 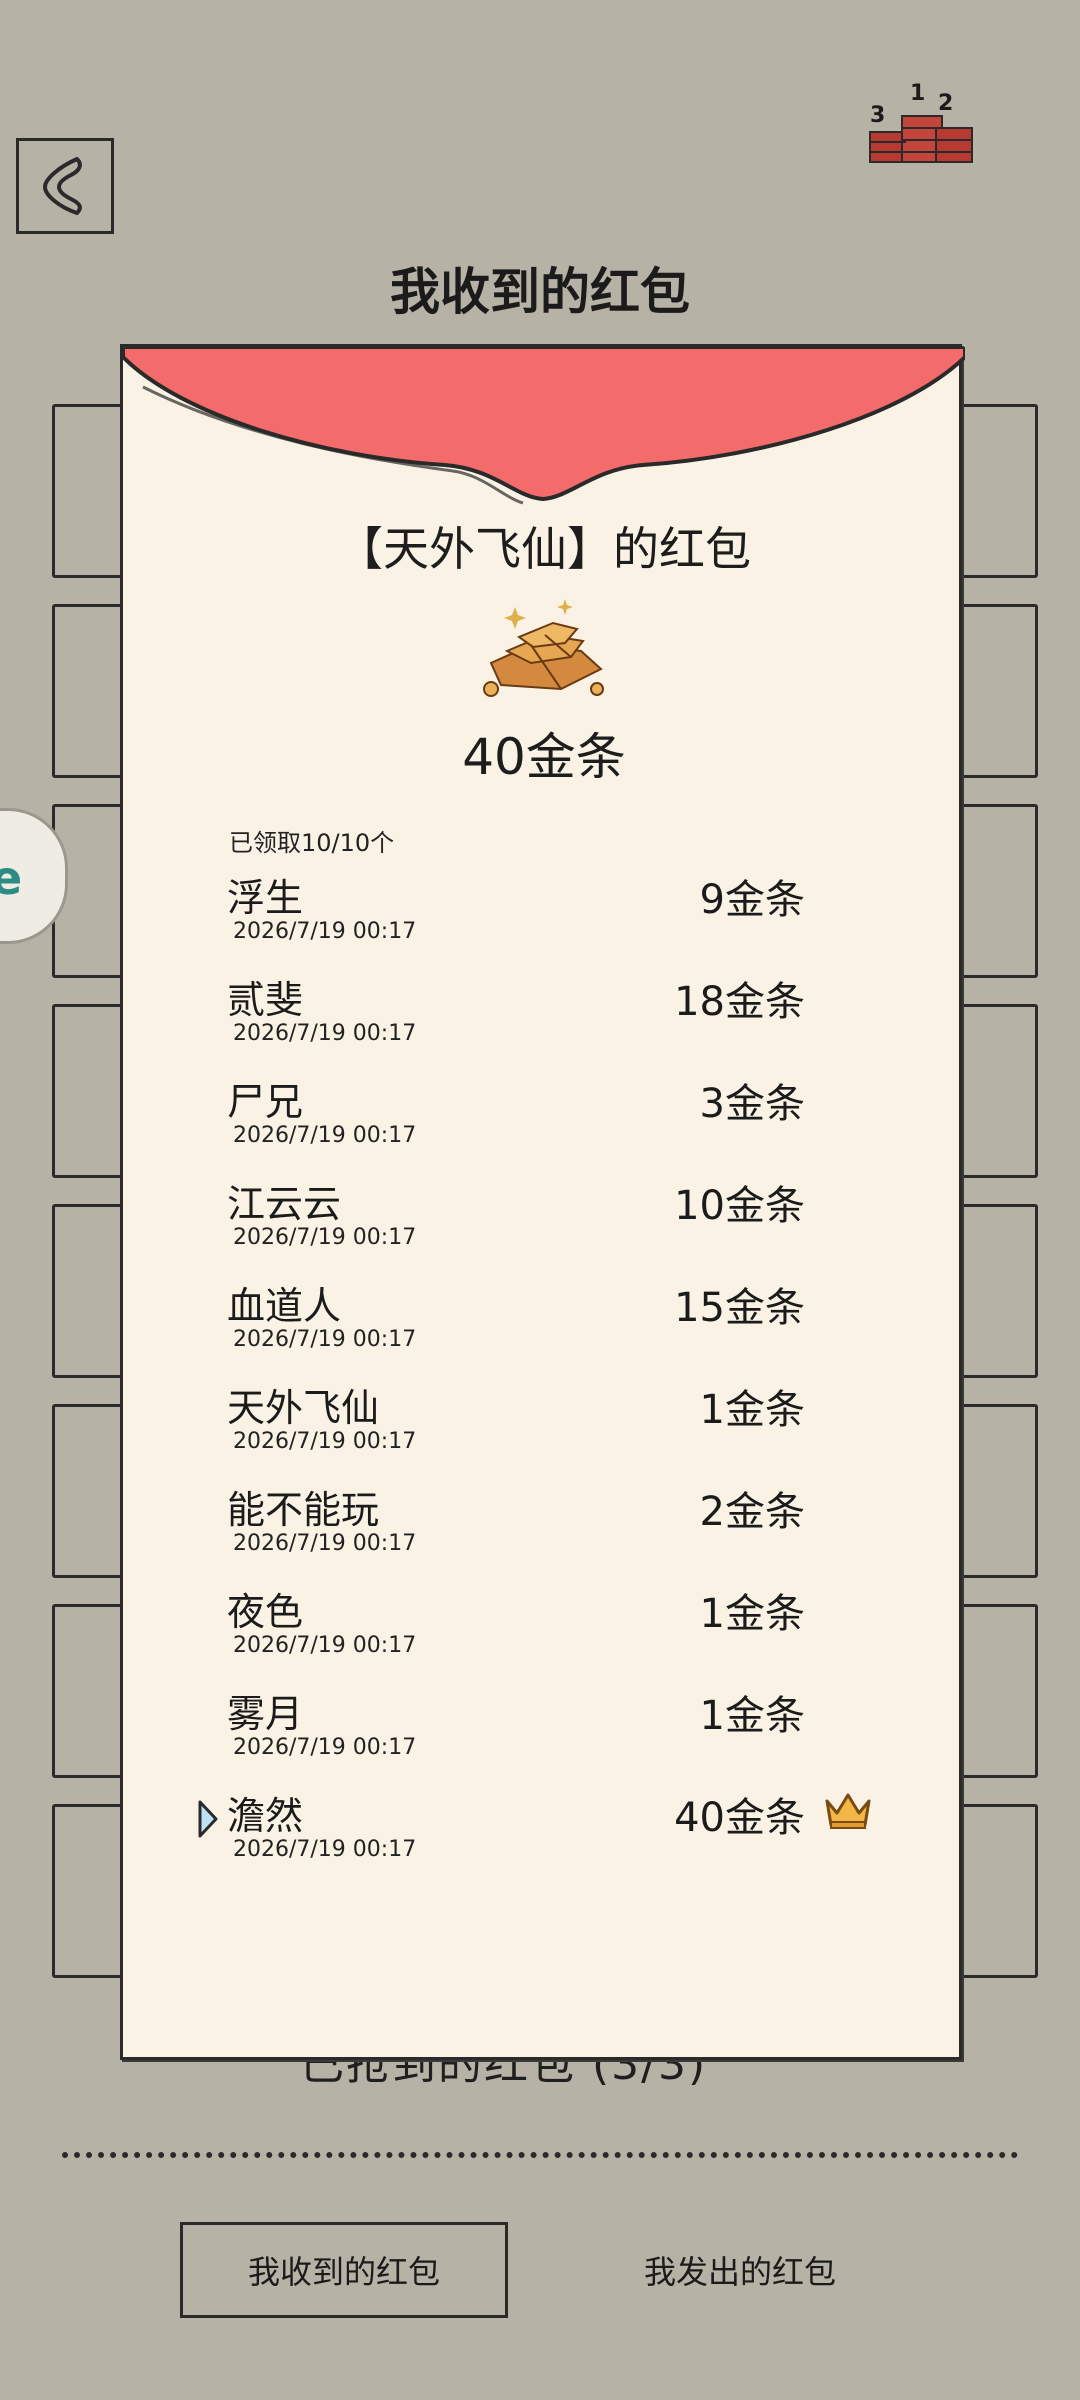 What do you see at coordinates (544, 1530) in the screenshot?
I see `claim-row: 能不能玩 2026/7/19 00:17 2金条` at bounding box center [544, 1530].